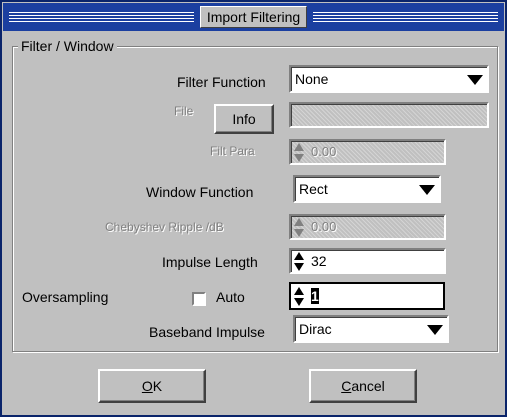 This screenshot has width=507, height=417. Describe the element at coordinates (368, 386) in the screenshot. I see `cancel-label-rest: ancel` at that location.